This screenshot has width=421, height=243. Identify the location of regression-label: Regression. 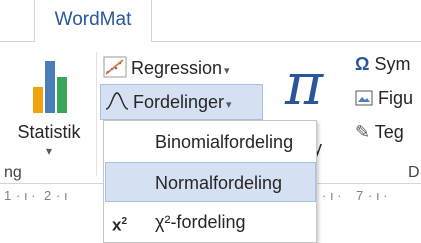
(177, 68).